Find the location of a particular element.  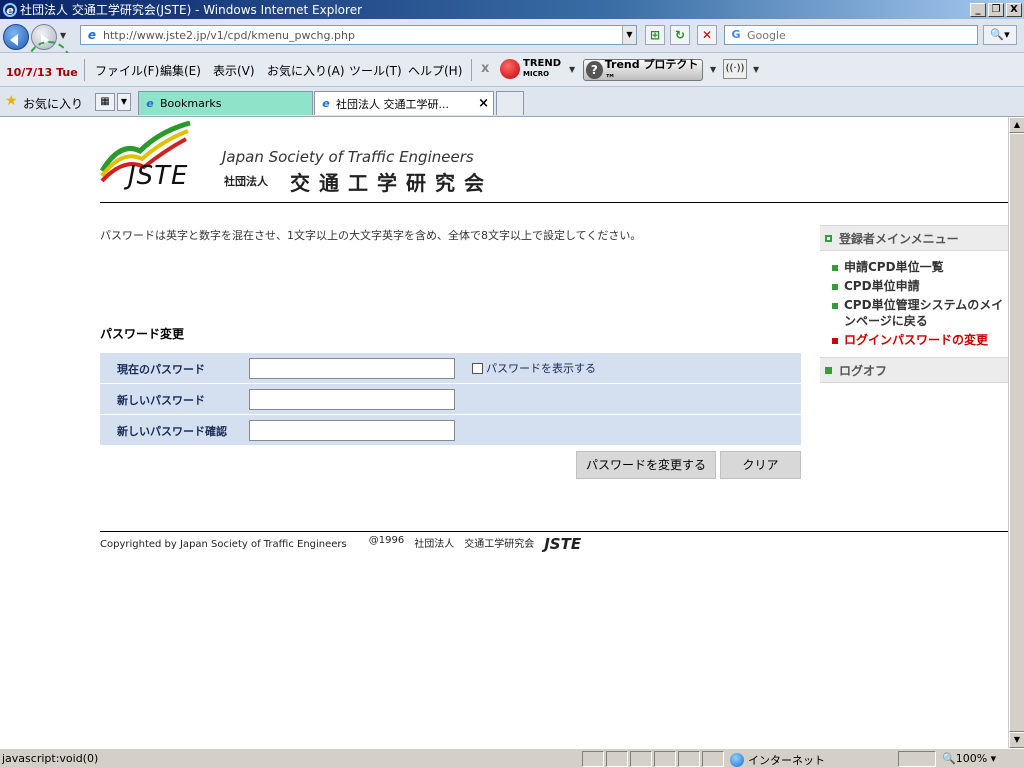

footer-org-name: 交通工学研究会 is located at coordinates (499, 544).